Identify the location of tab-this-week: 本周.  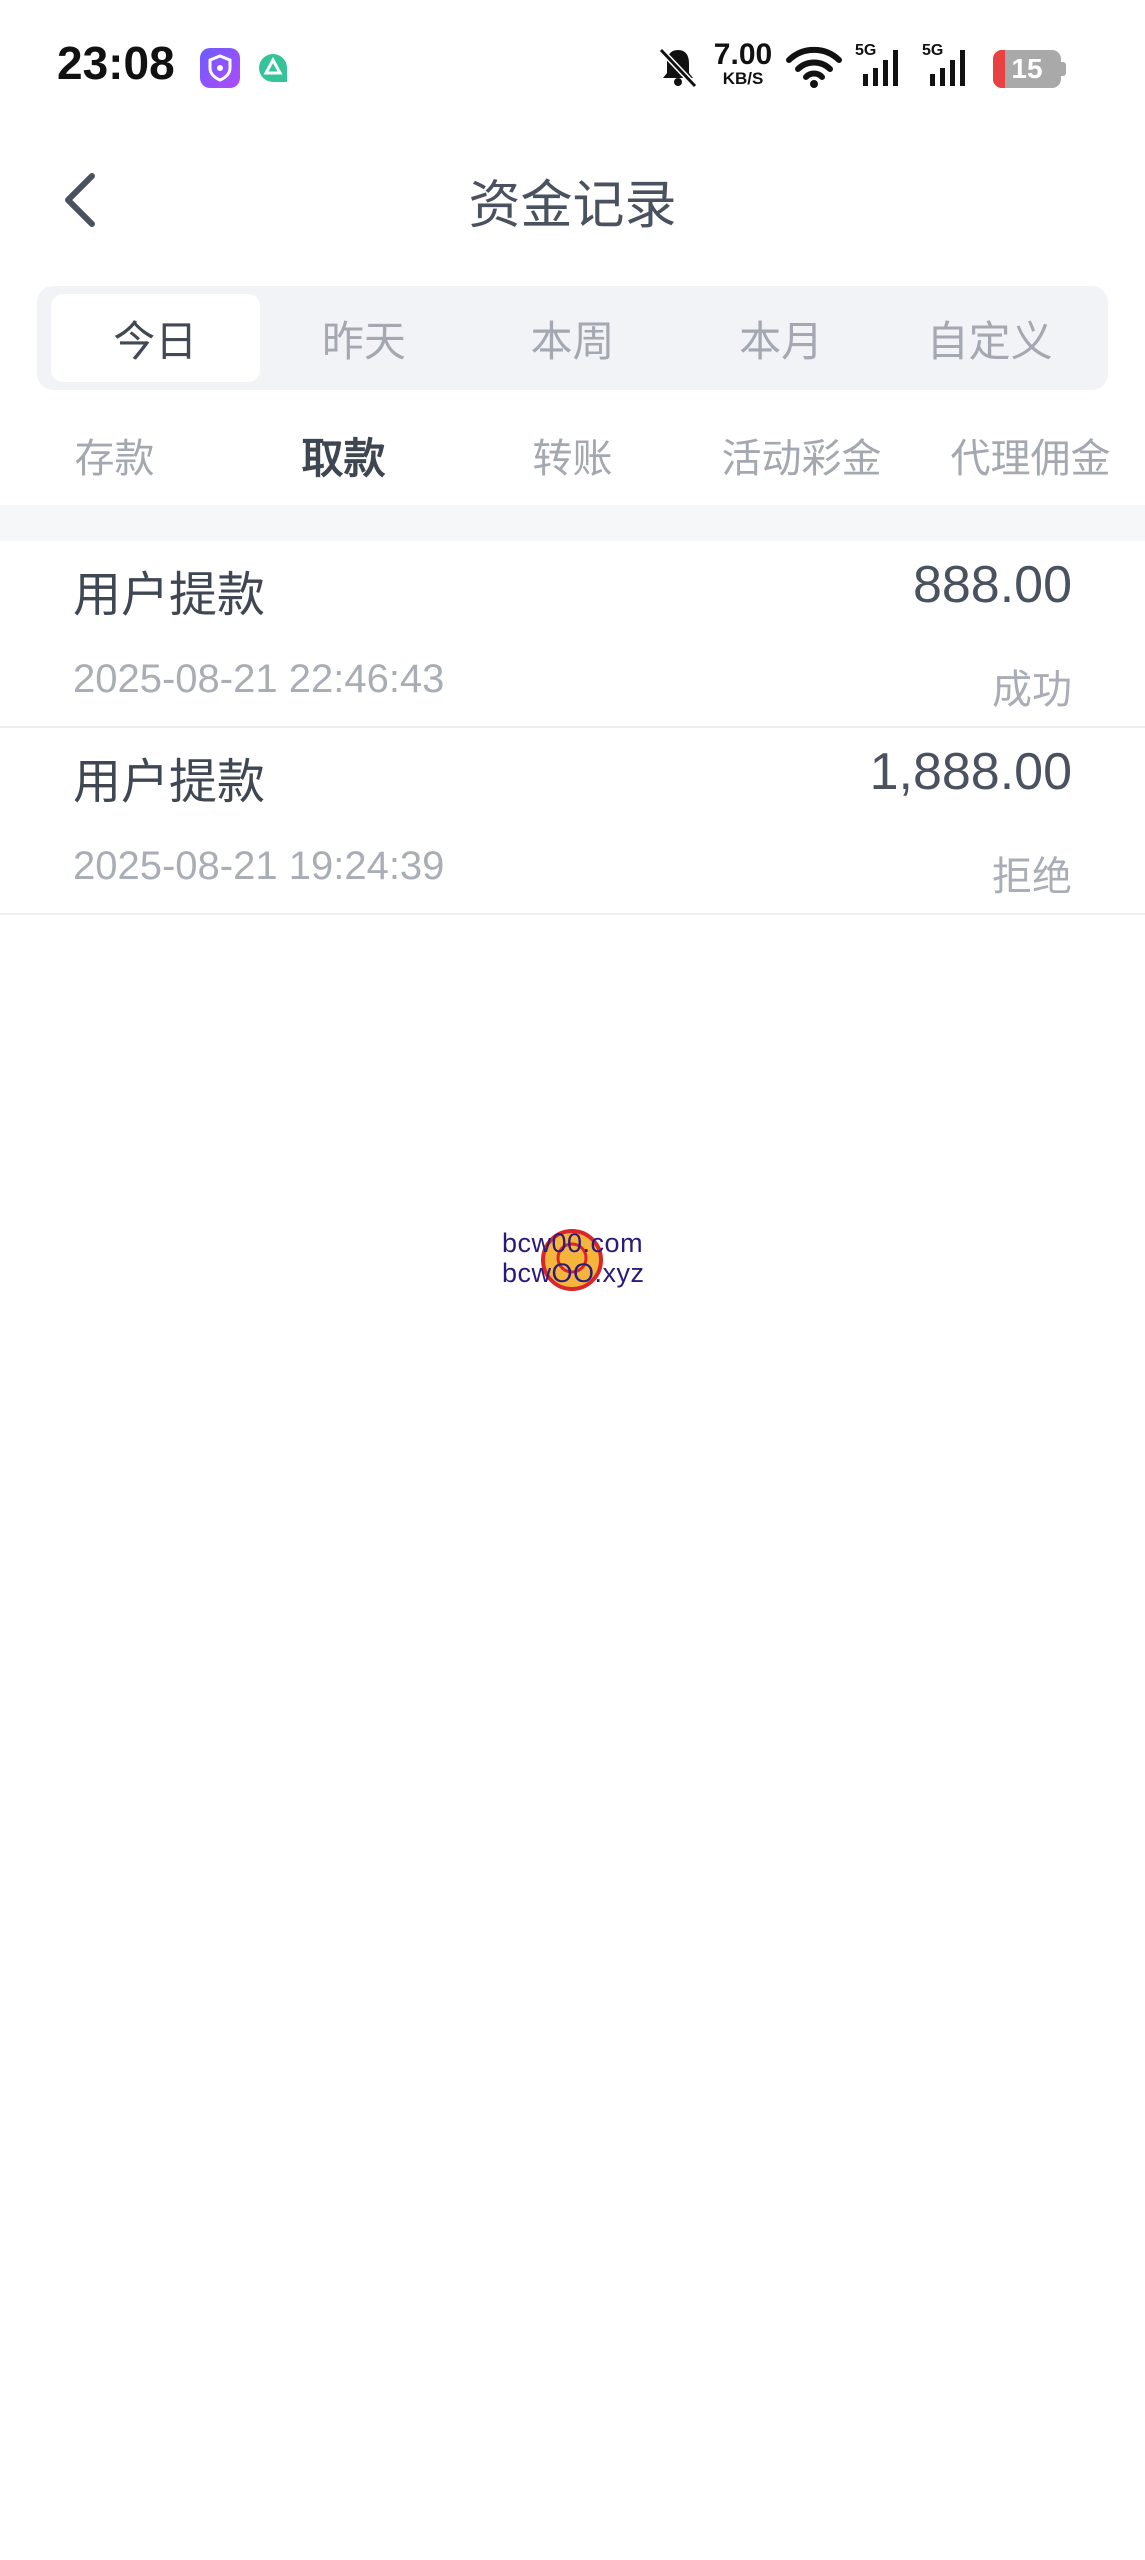
(572, 338).